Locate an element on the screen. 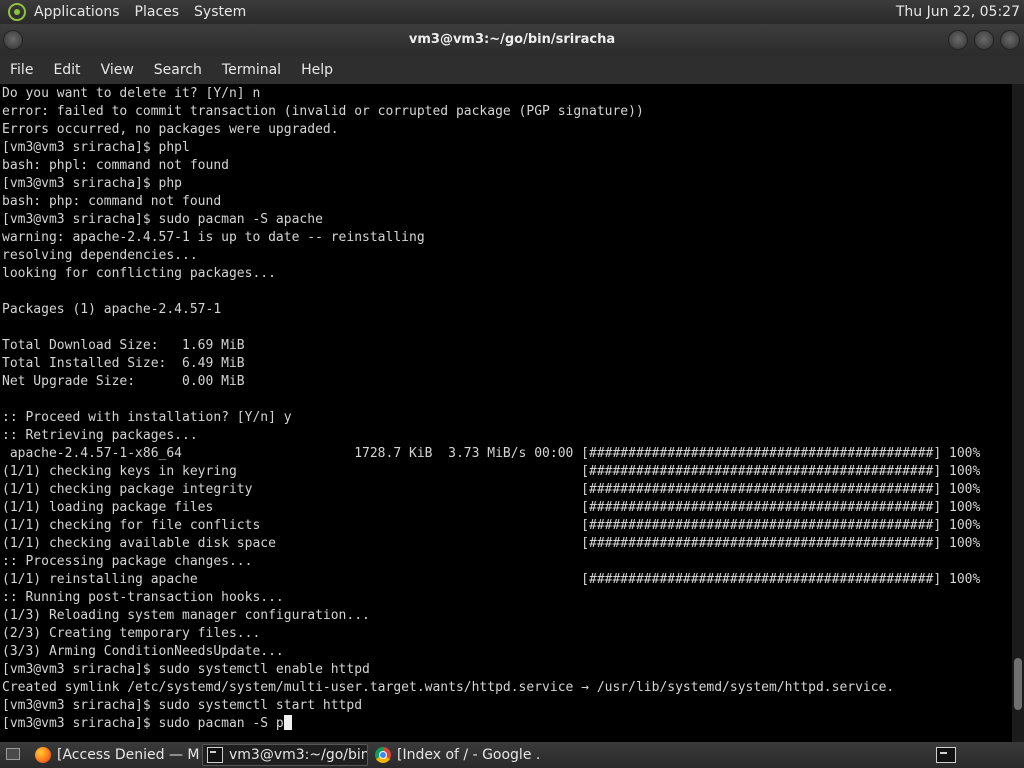 The image size is (1024, 768). menu-edit: Edit is located at coordinates (66, 70).